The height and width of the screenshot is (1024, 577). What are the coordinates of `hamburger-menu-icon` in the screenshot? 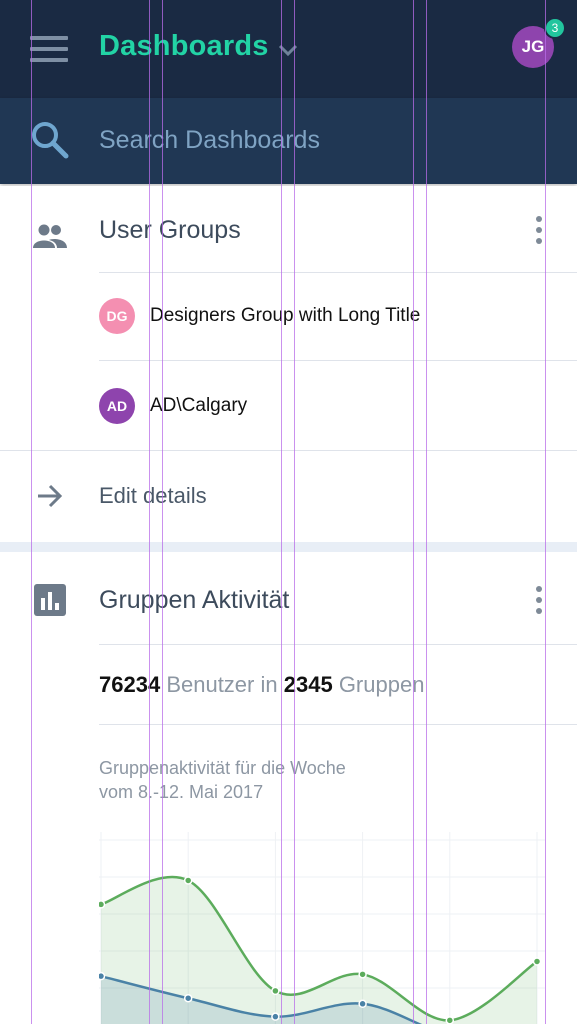 It's located at (50, 49).